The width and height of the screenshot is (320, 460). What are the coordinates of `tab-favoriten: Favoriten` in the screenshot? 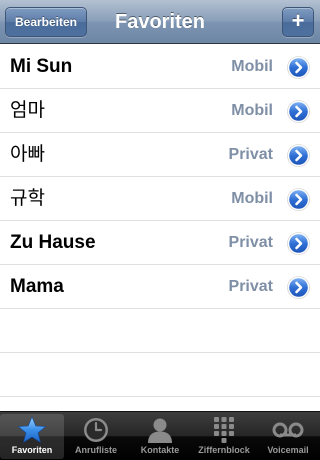 It's located at (32, 436).